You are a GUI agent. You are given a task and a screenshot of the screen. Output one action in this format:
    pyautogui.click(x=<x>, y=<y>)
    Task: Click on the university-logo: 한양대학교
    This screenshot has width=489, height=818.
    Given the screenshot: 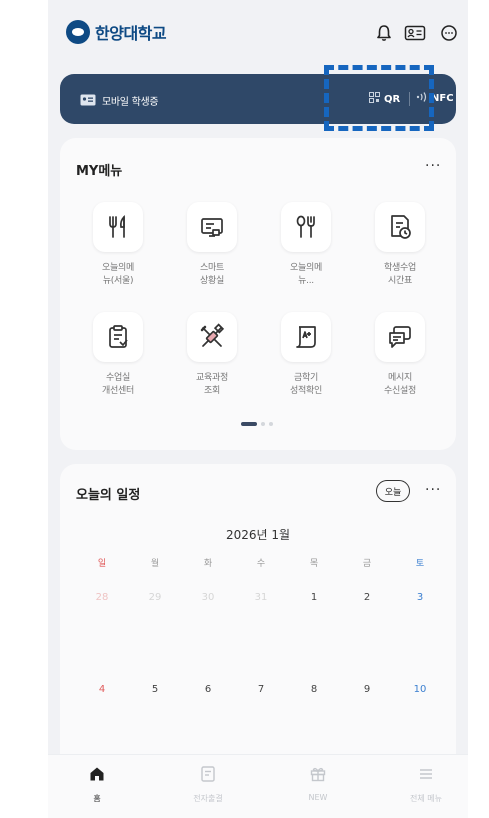 What is the action you would take?
    pyautogui.click(x=116, y=32)
    